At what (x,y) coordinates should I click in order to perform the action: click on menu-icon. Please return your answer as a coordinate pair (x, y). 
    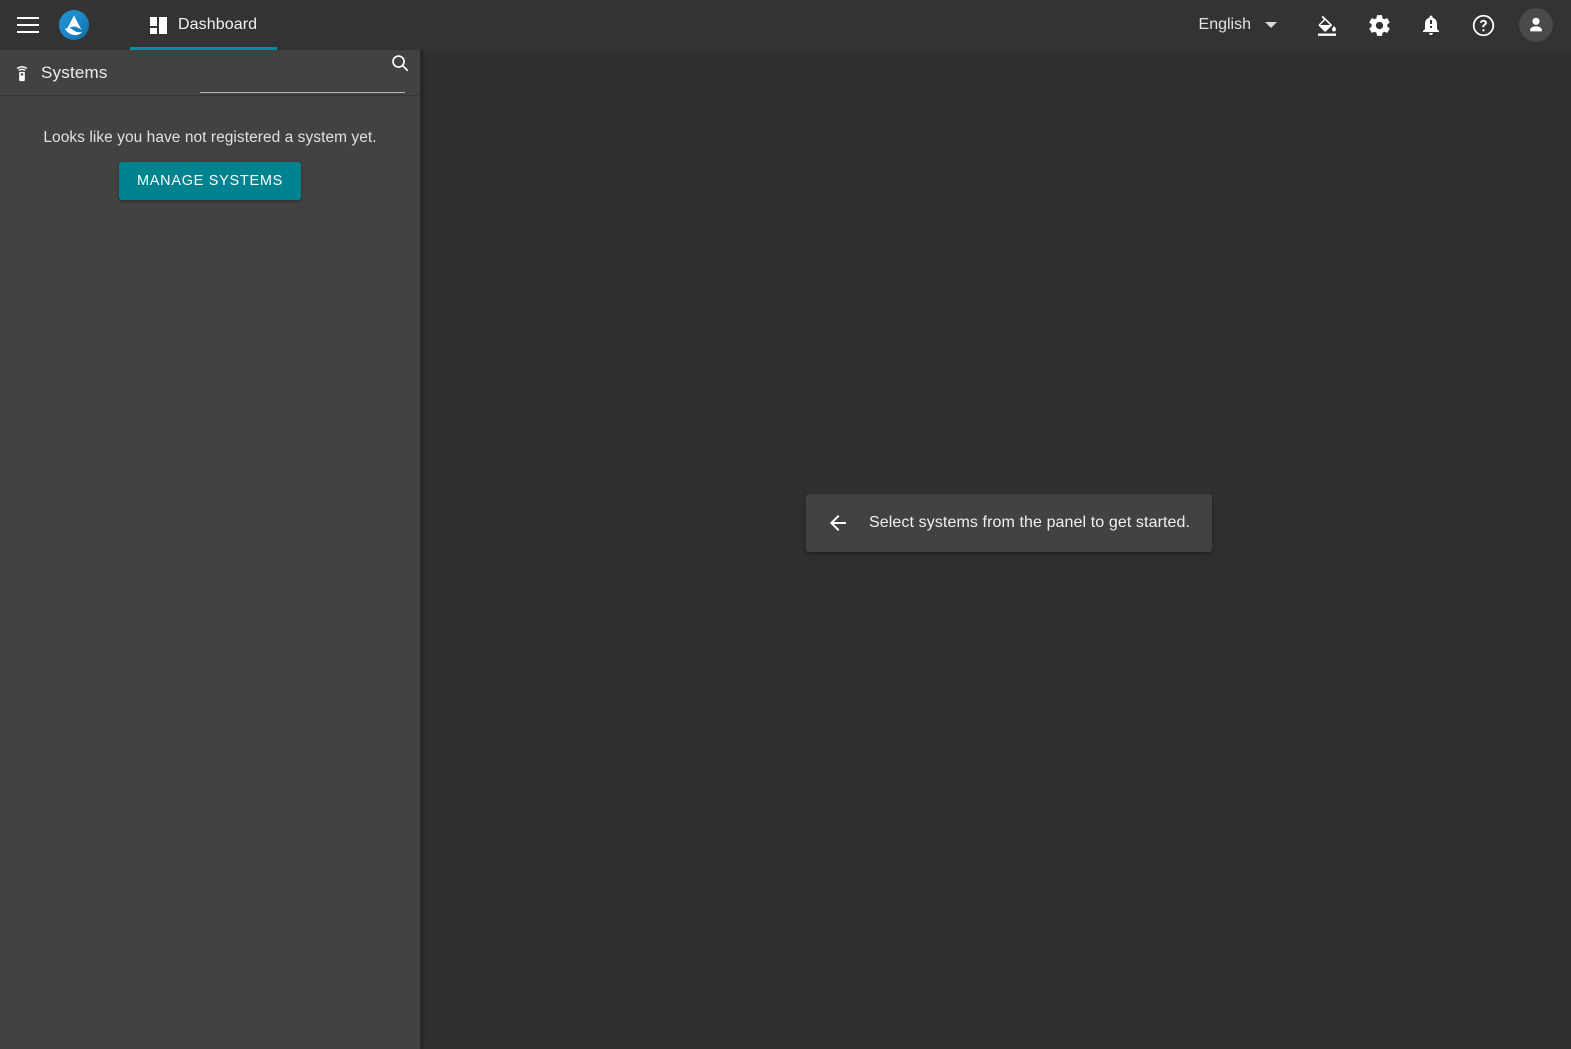
    Looking at the image, I should click on (28, 25).